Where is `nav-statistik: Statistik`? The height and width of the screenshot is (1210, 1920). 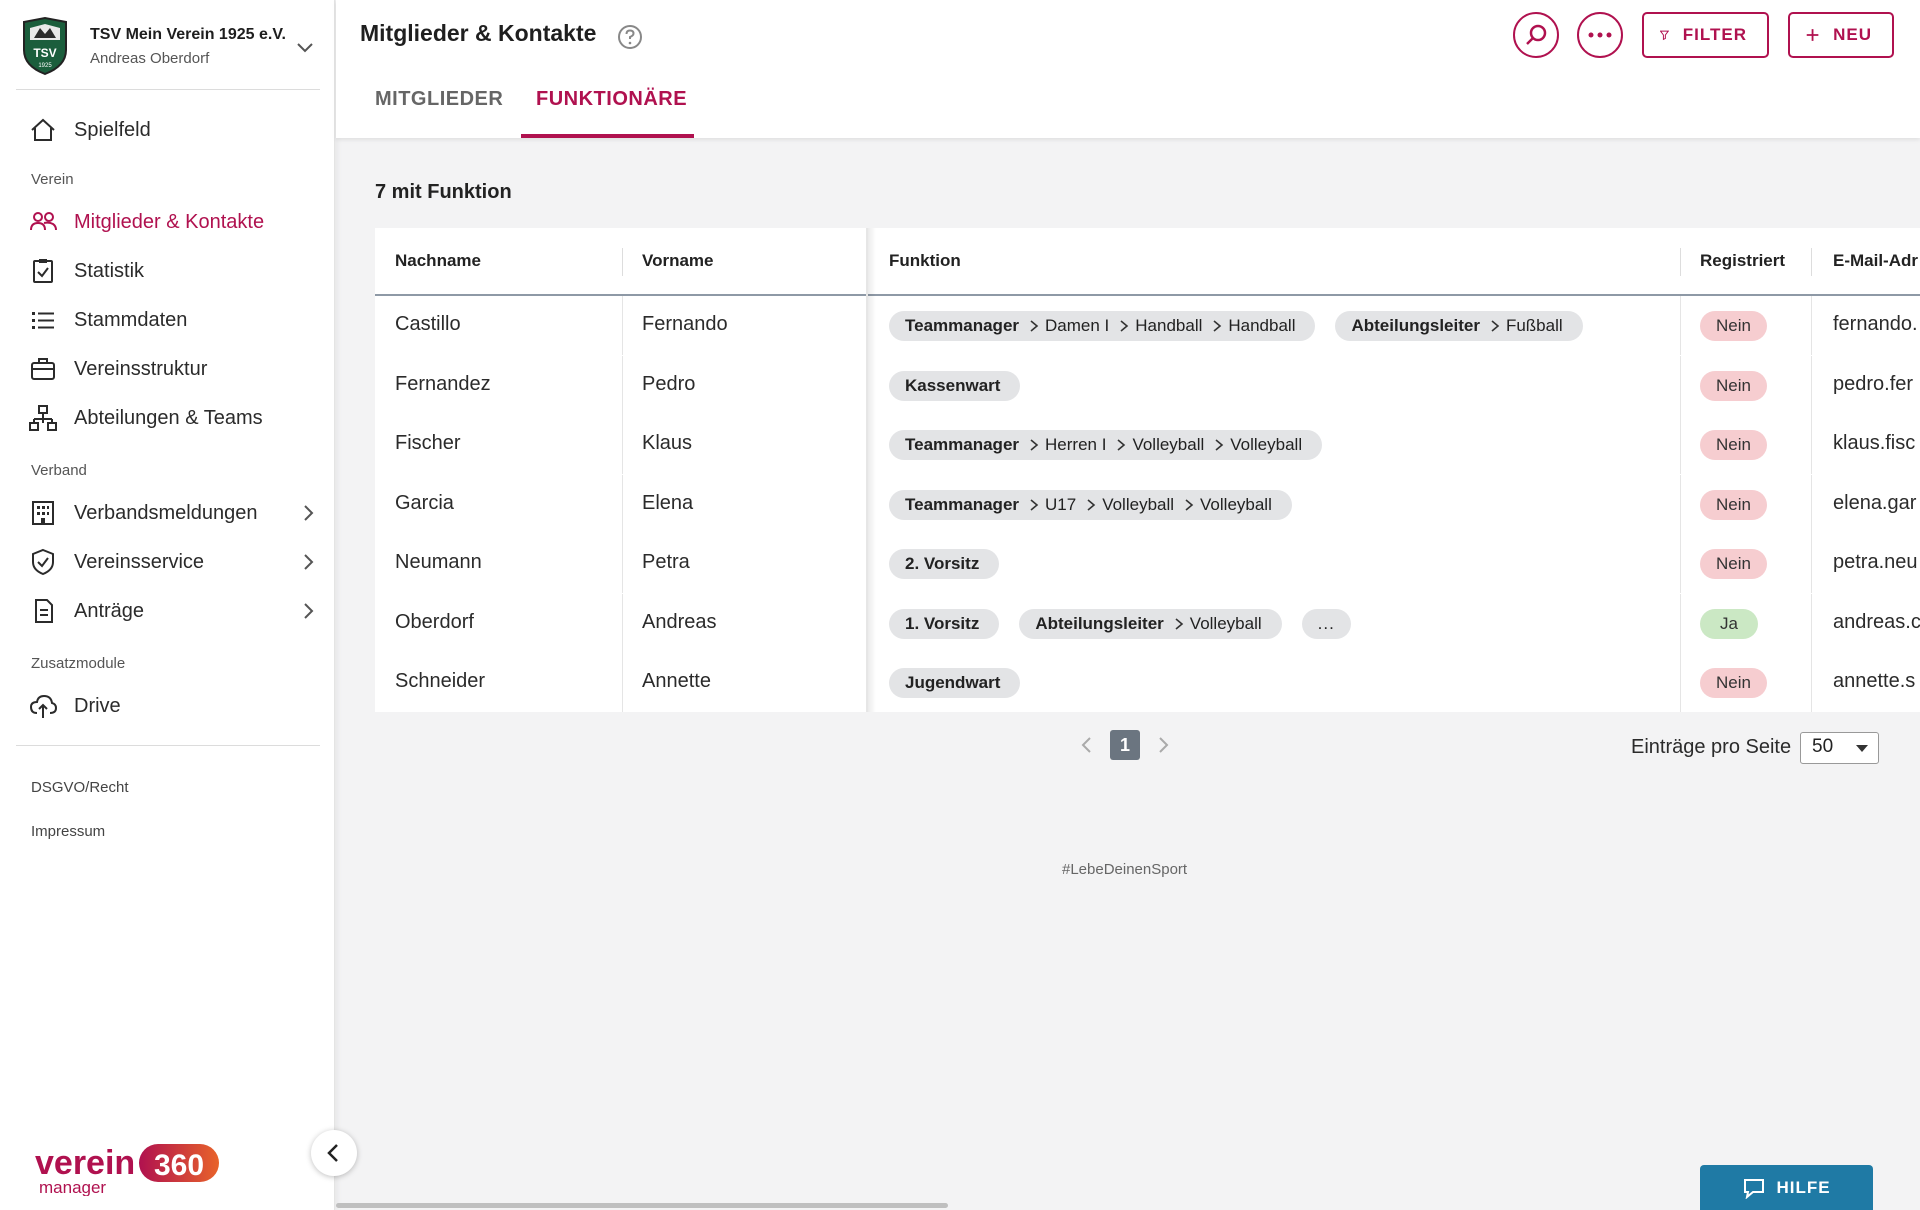
nav-statistik: Statistik is located at coordinates (175, 271).